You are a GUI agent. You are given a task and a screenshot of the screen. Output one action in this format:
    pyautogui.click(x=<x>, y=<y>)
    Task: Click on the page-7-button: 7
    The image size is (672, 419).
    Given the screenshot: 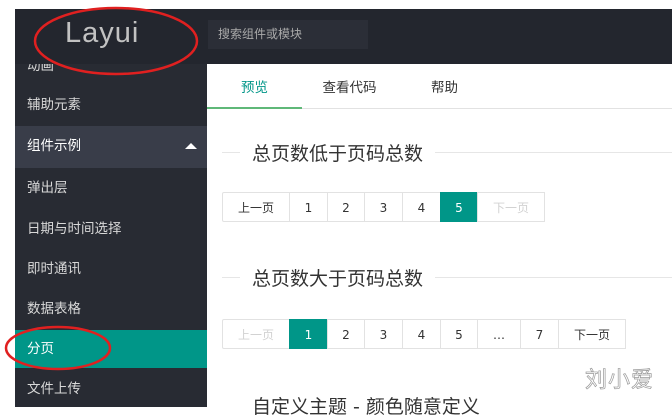 What is the action you would take?
    pyautogui.click(x=539, y=334)
    